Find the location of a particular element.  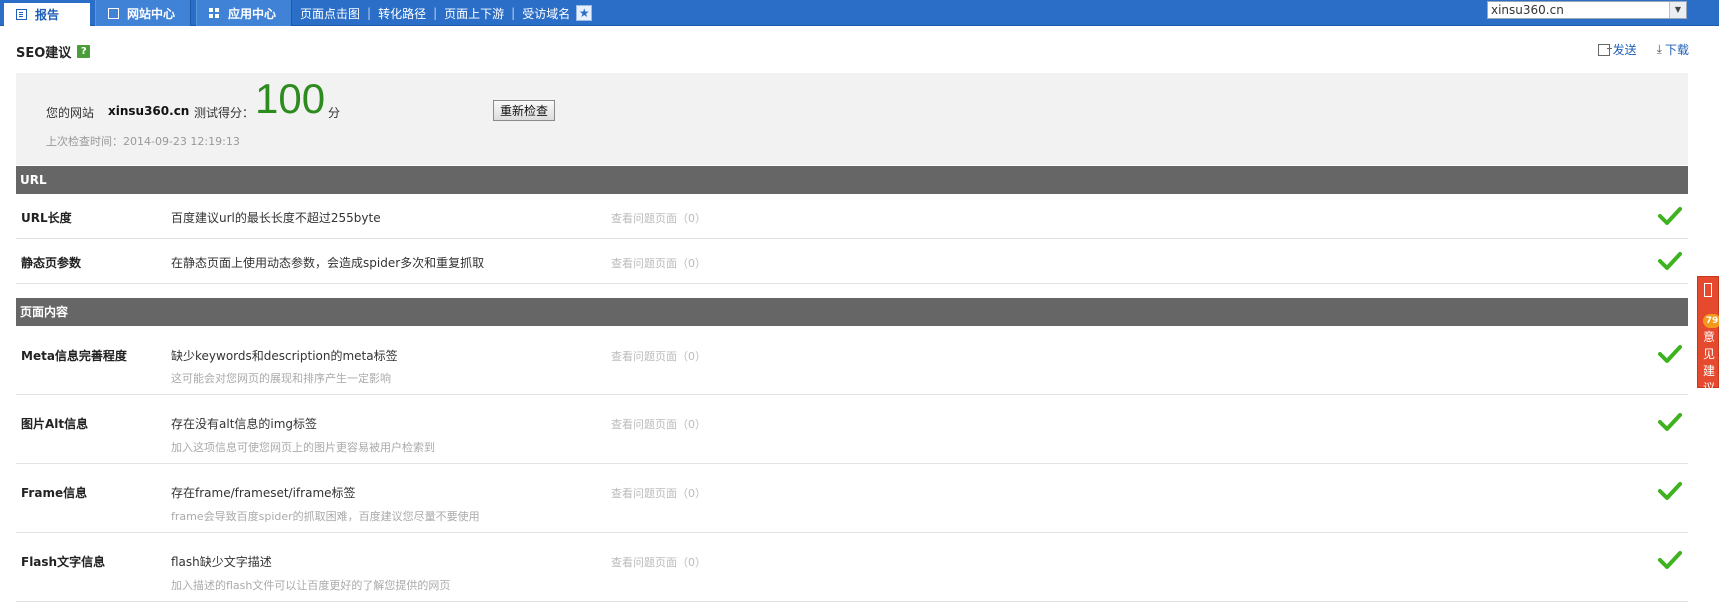

section-header-url: URL is located at coordinates (852, 180).